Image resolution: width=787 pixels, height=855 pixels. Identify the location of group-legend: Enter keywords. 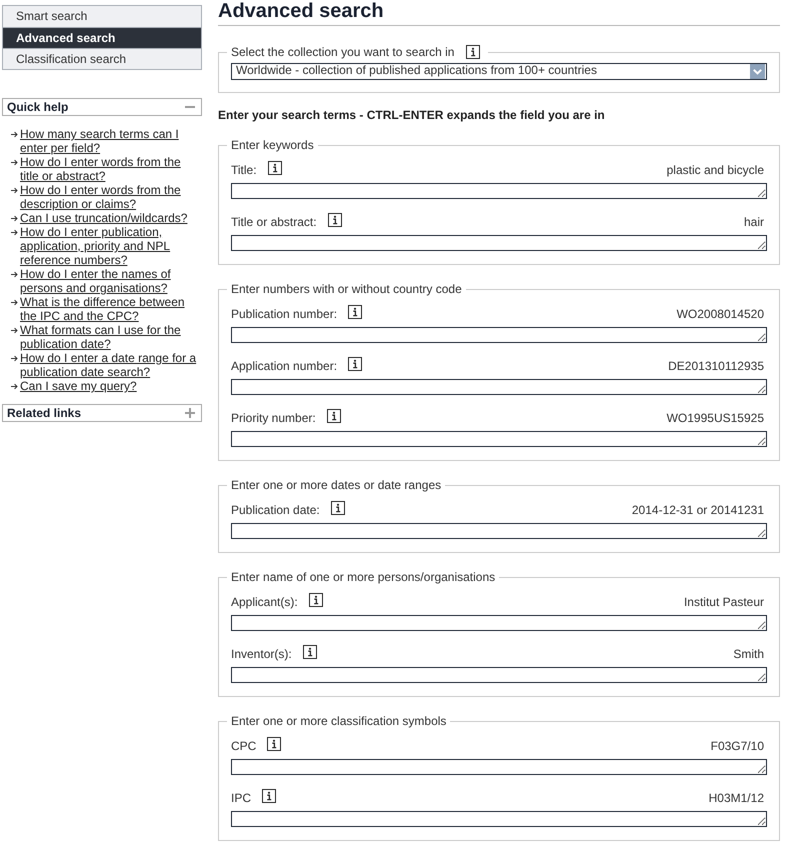
(272, 145).